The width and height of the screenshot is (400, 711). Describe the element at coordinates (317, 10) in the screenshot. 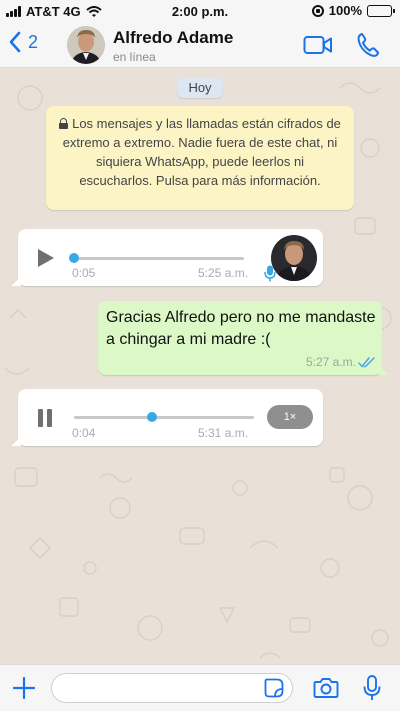

I see `orientation-lock-icon` at that location.